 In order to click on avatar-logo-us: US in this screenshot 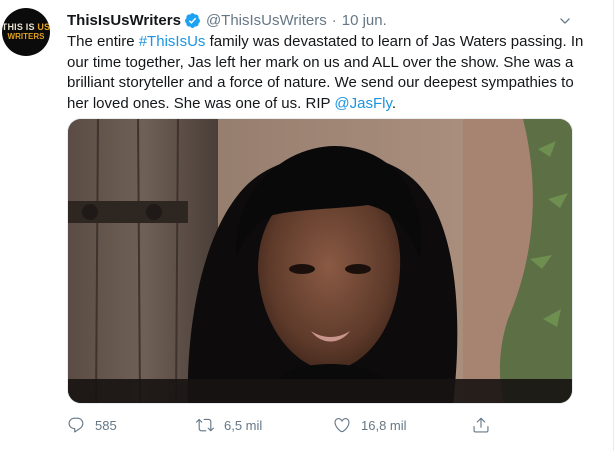, I will do `click(43, 27)`.